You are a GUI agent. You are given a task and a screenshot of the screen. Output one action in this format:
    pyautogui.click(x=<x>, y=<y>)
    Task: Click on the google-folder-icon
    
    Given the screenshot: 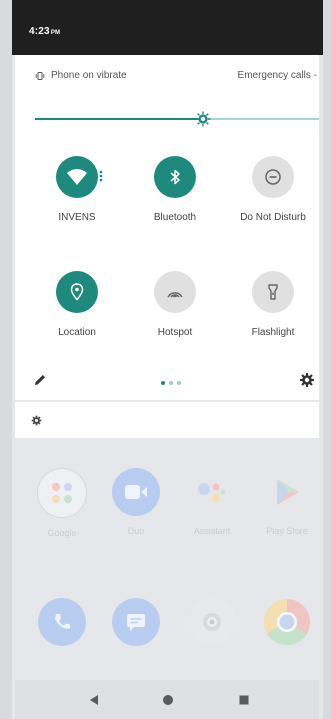 What is the action you would take?
    pyautogui.click(x=62, y=493)
    